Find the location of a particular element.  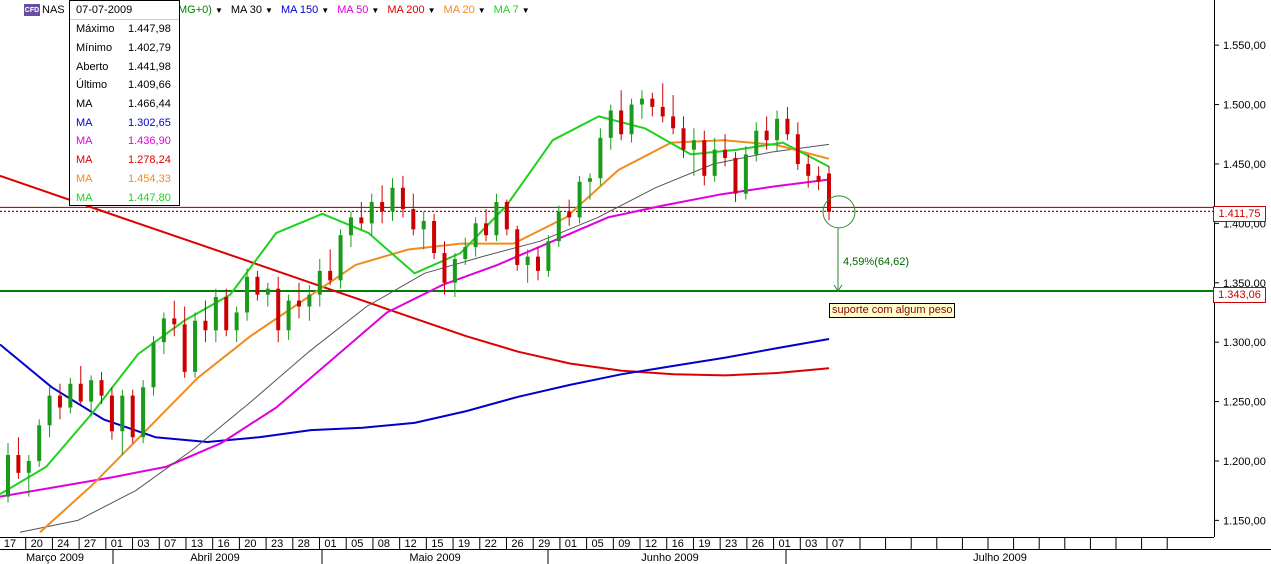

x-day-label: 23 is located at coordinates (277, 544).